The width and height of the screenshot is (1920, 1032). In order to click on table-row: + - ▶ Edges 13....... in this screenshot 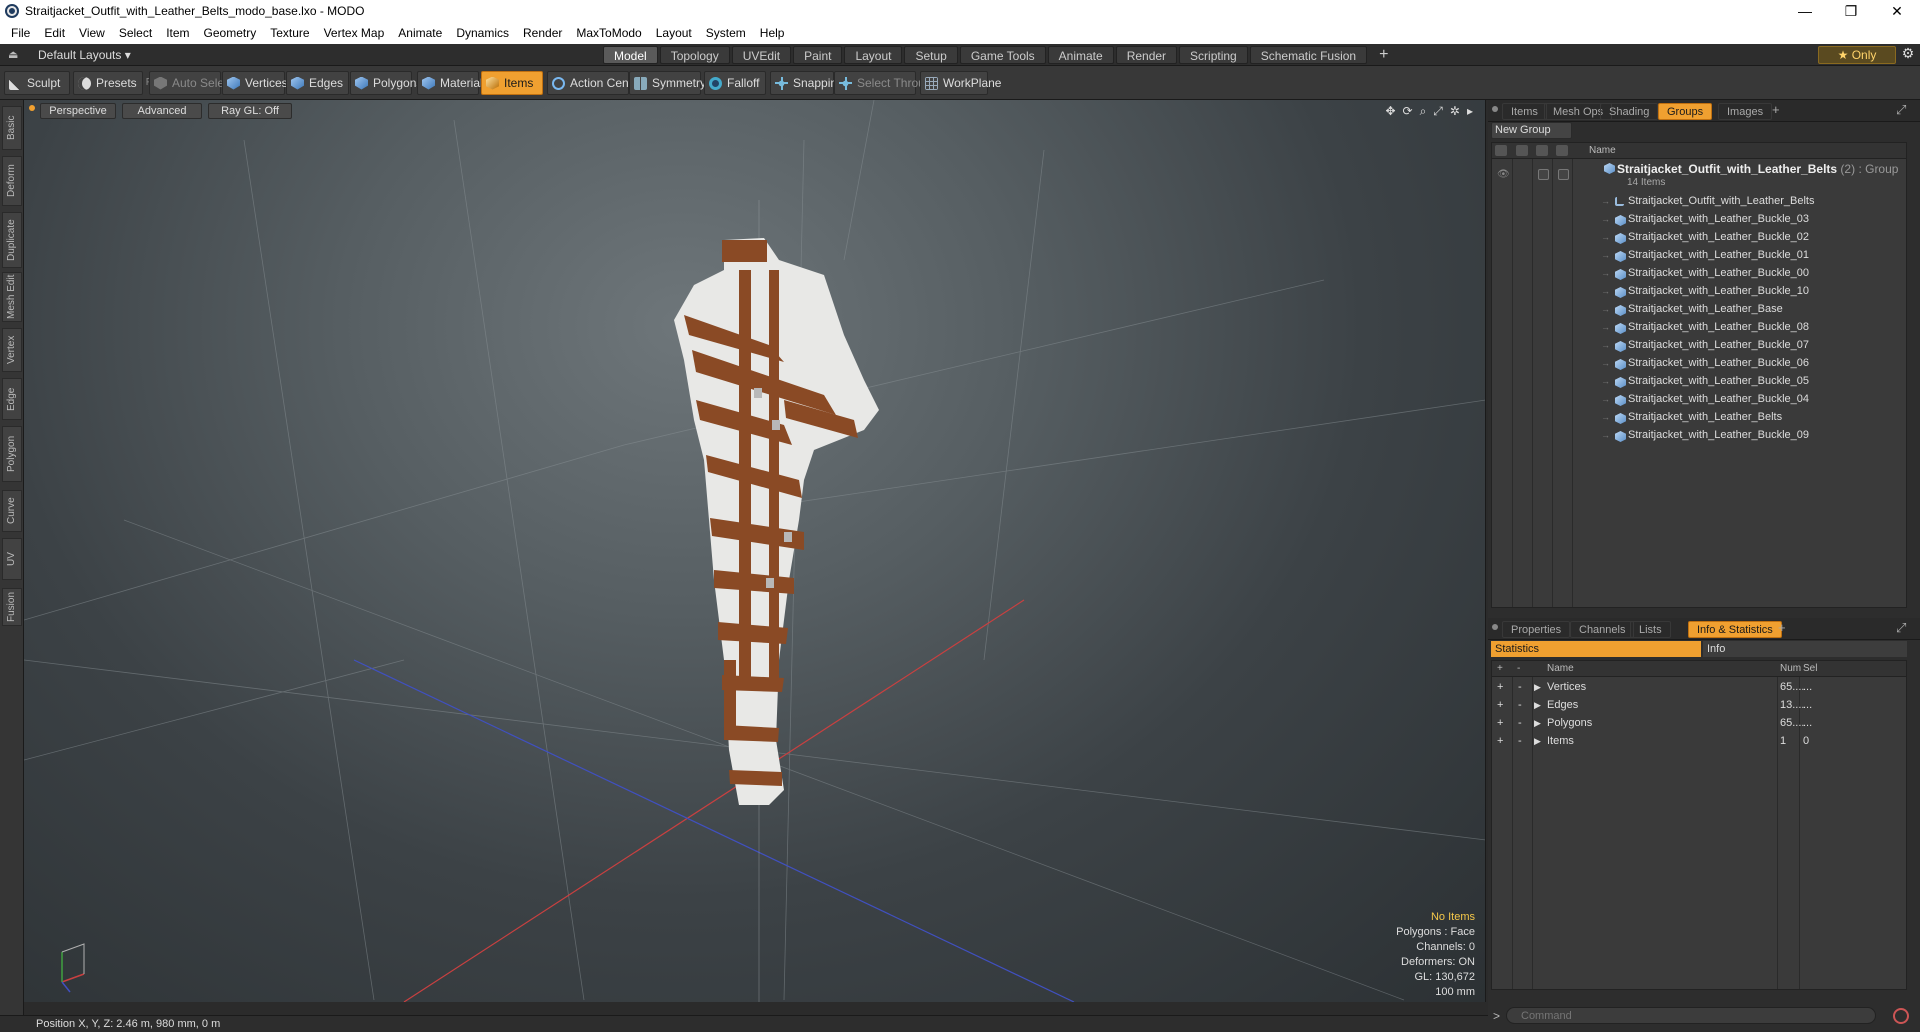, I will do `click(1699, 706)`.